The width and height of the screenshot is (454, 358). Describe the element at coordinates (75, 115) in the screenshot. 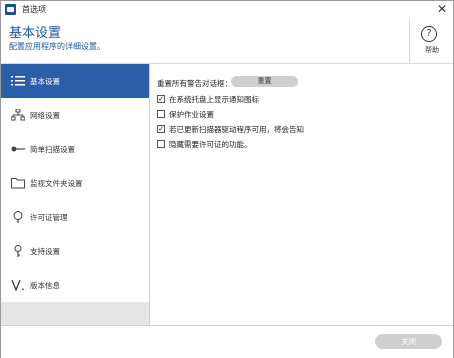

I see `sidebar-item-network-settings: 网络设置` at that location.